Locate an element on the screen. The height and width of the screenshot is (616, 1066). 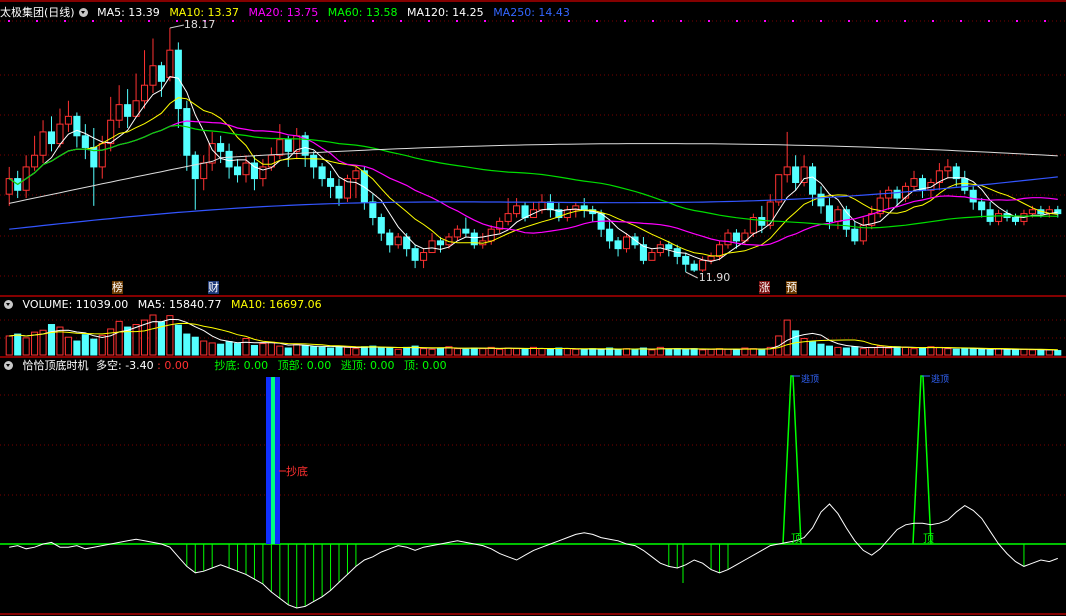
top-signal-label-2: 顶 is located at coordinates (928, 538).